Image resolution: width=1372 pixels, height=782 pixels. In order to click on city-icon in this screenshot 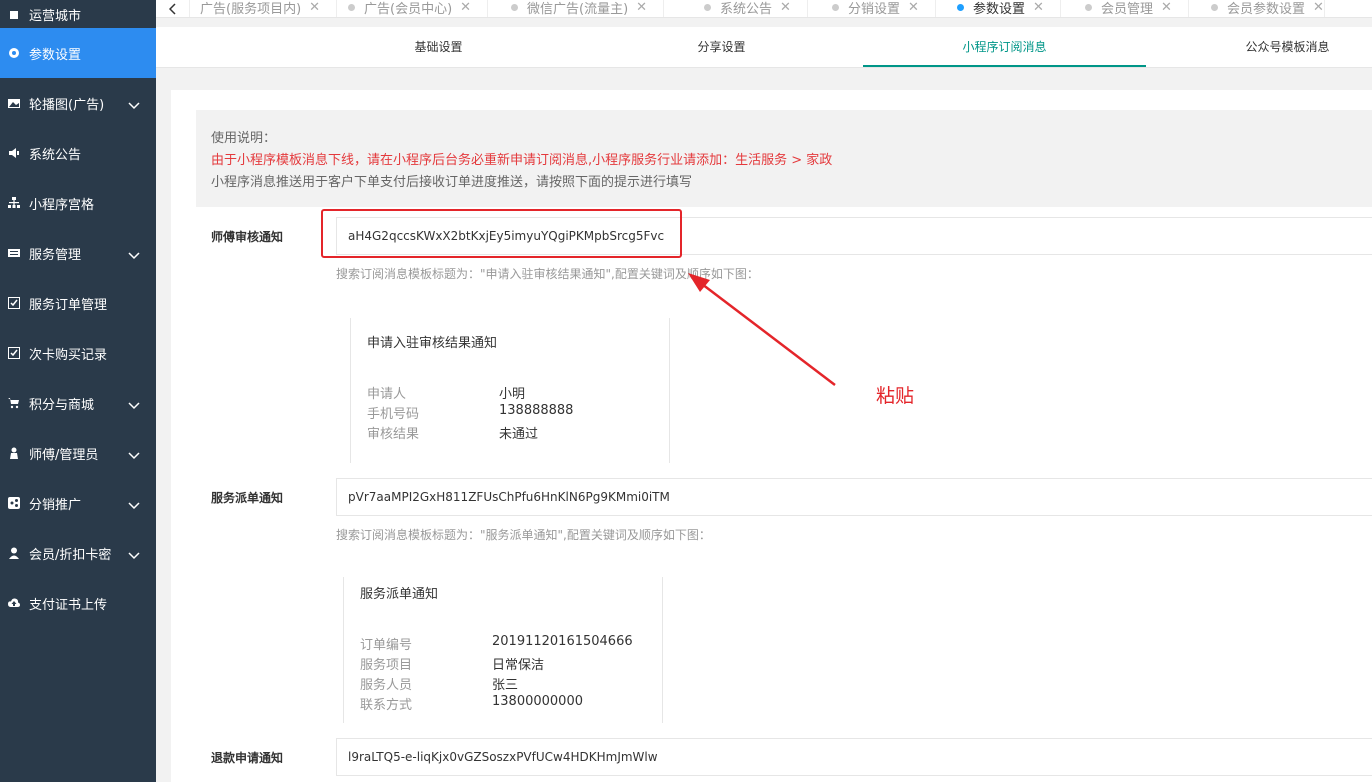, I will do `click(14, 14)`.